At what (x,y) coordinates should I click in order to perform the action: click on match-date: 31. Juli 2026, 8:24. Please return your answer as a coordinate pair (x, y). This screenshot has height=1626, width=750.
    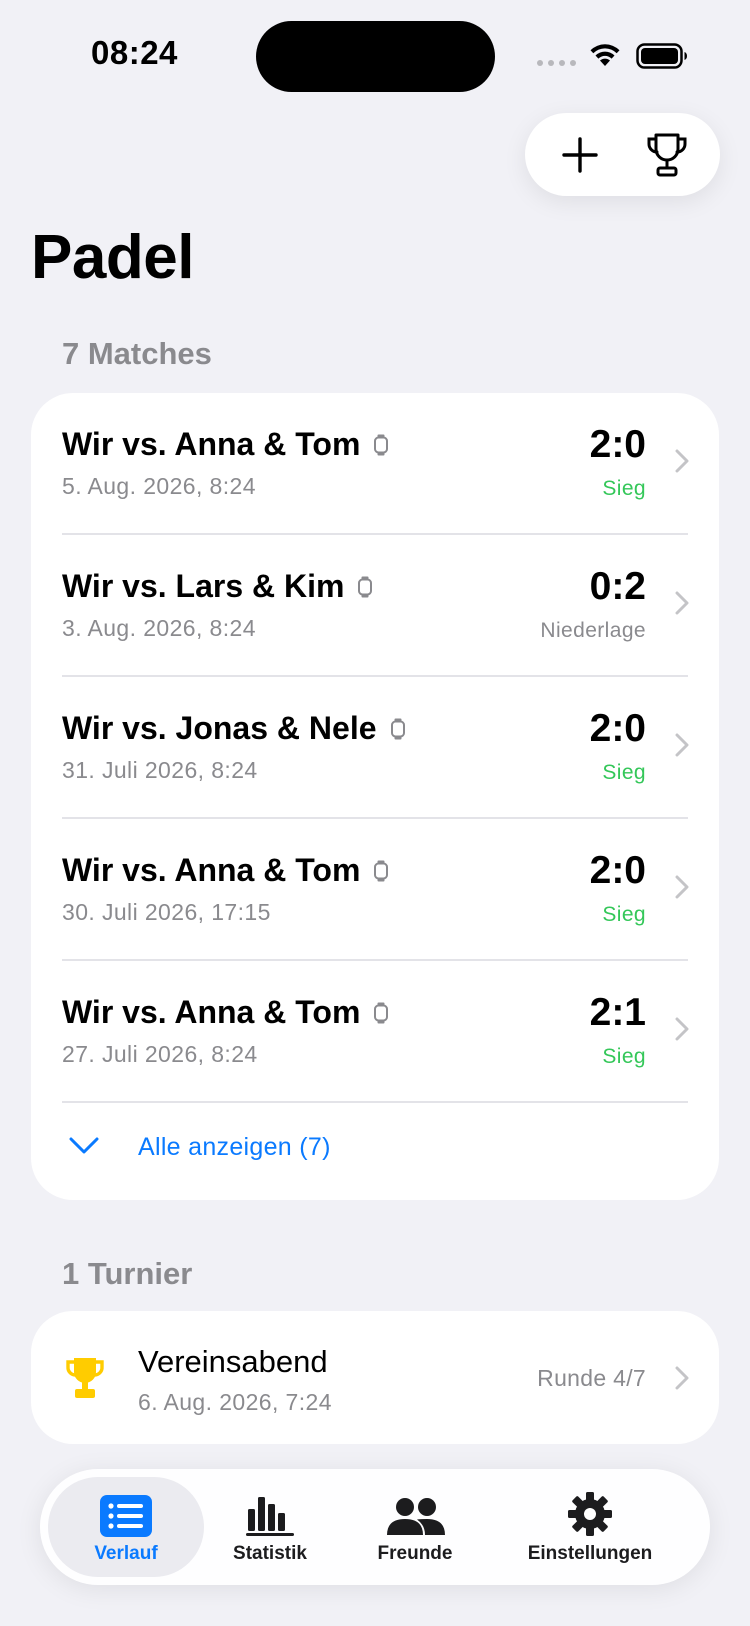
    Looking at the image, I should click on (160, 770).